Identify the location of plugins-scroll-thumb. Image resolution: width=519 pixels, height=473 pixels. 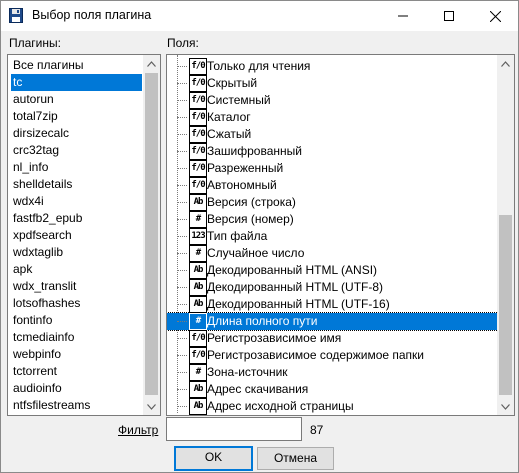
(151, 234).